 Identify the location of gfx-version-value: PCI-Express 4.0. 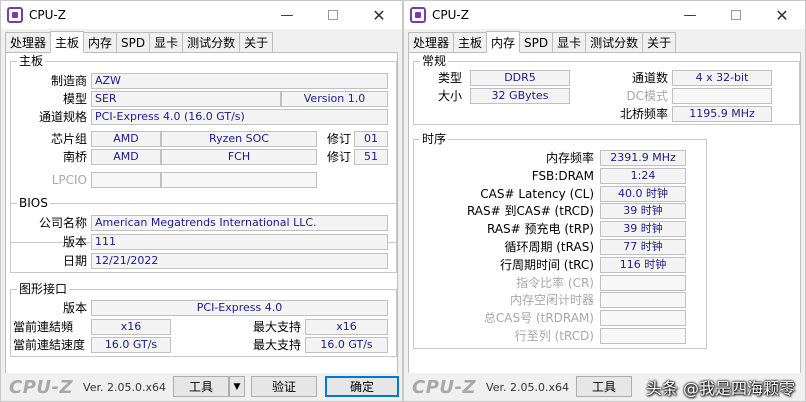
(239, 308).